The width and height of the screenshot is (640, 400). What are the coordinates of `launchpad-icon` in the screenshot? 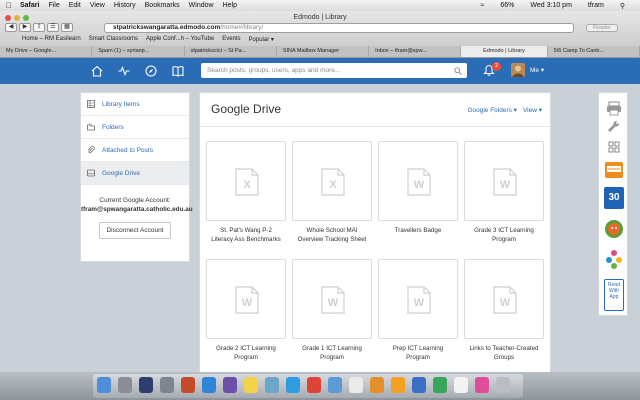 It's located at (125, 385).